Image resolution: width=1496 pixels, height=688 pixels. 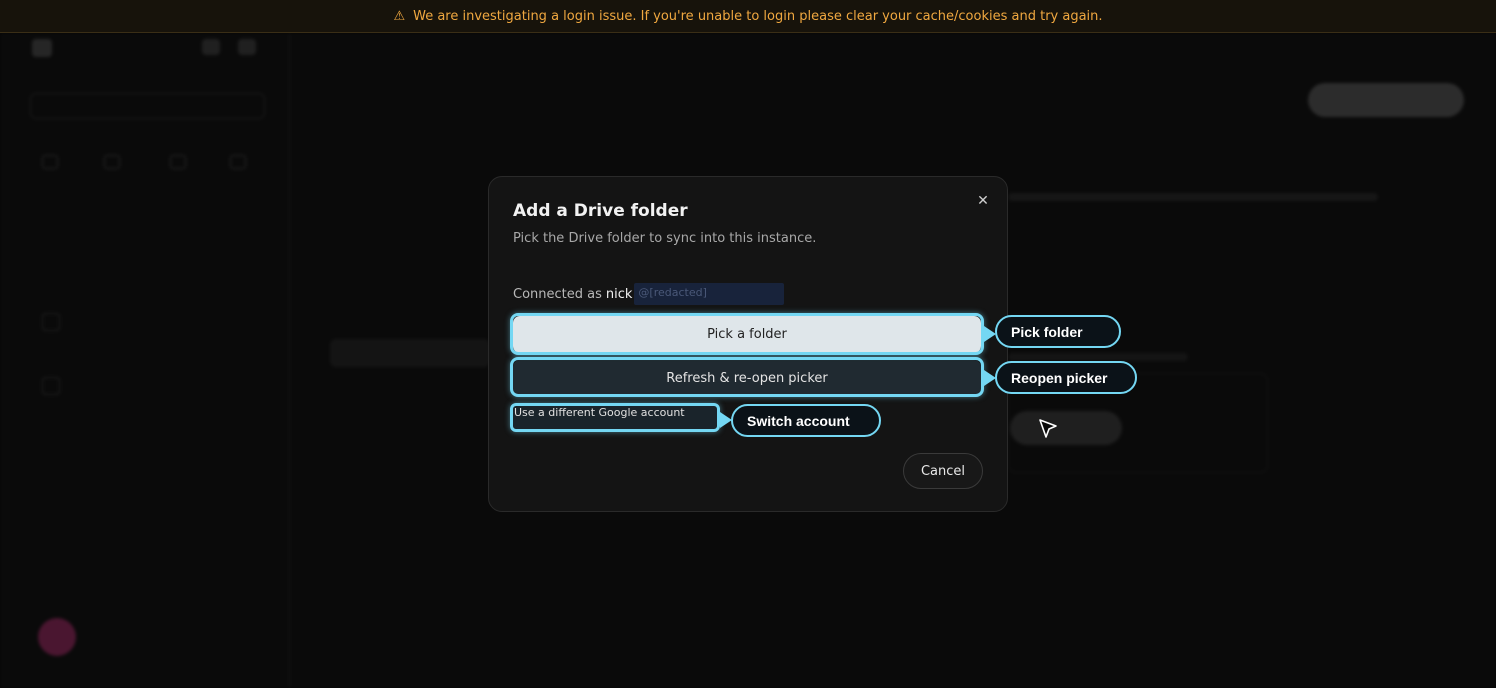 I want to click on annotation-pick-folder: Pick folder, so click(x=1058, y=331).